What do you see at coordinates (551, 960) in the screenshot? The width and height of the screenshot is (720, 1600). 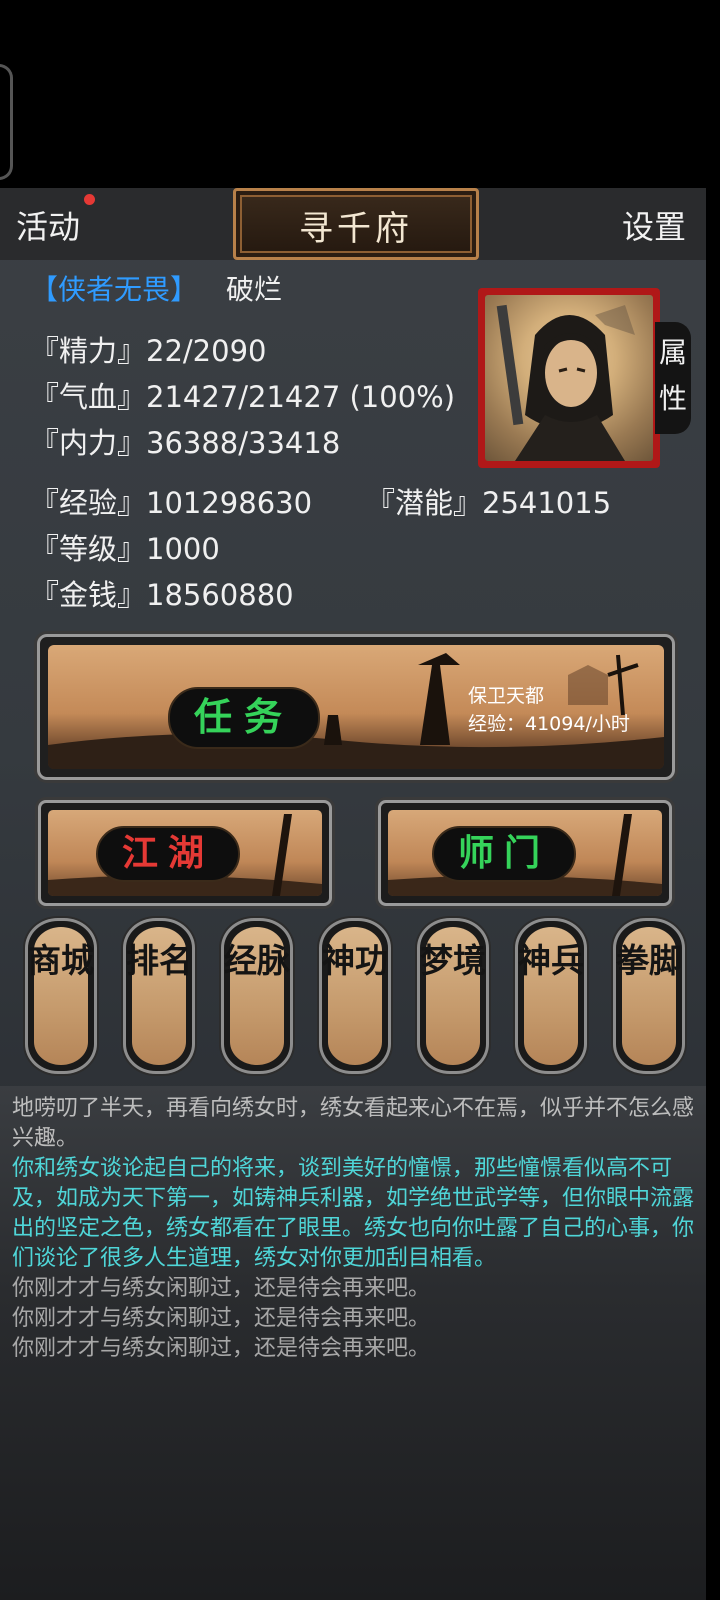 I see `tile-label: 神兵` at bounding box center [551, 960].